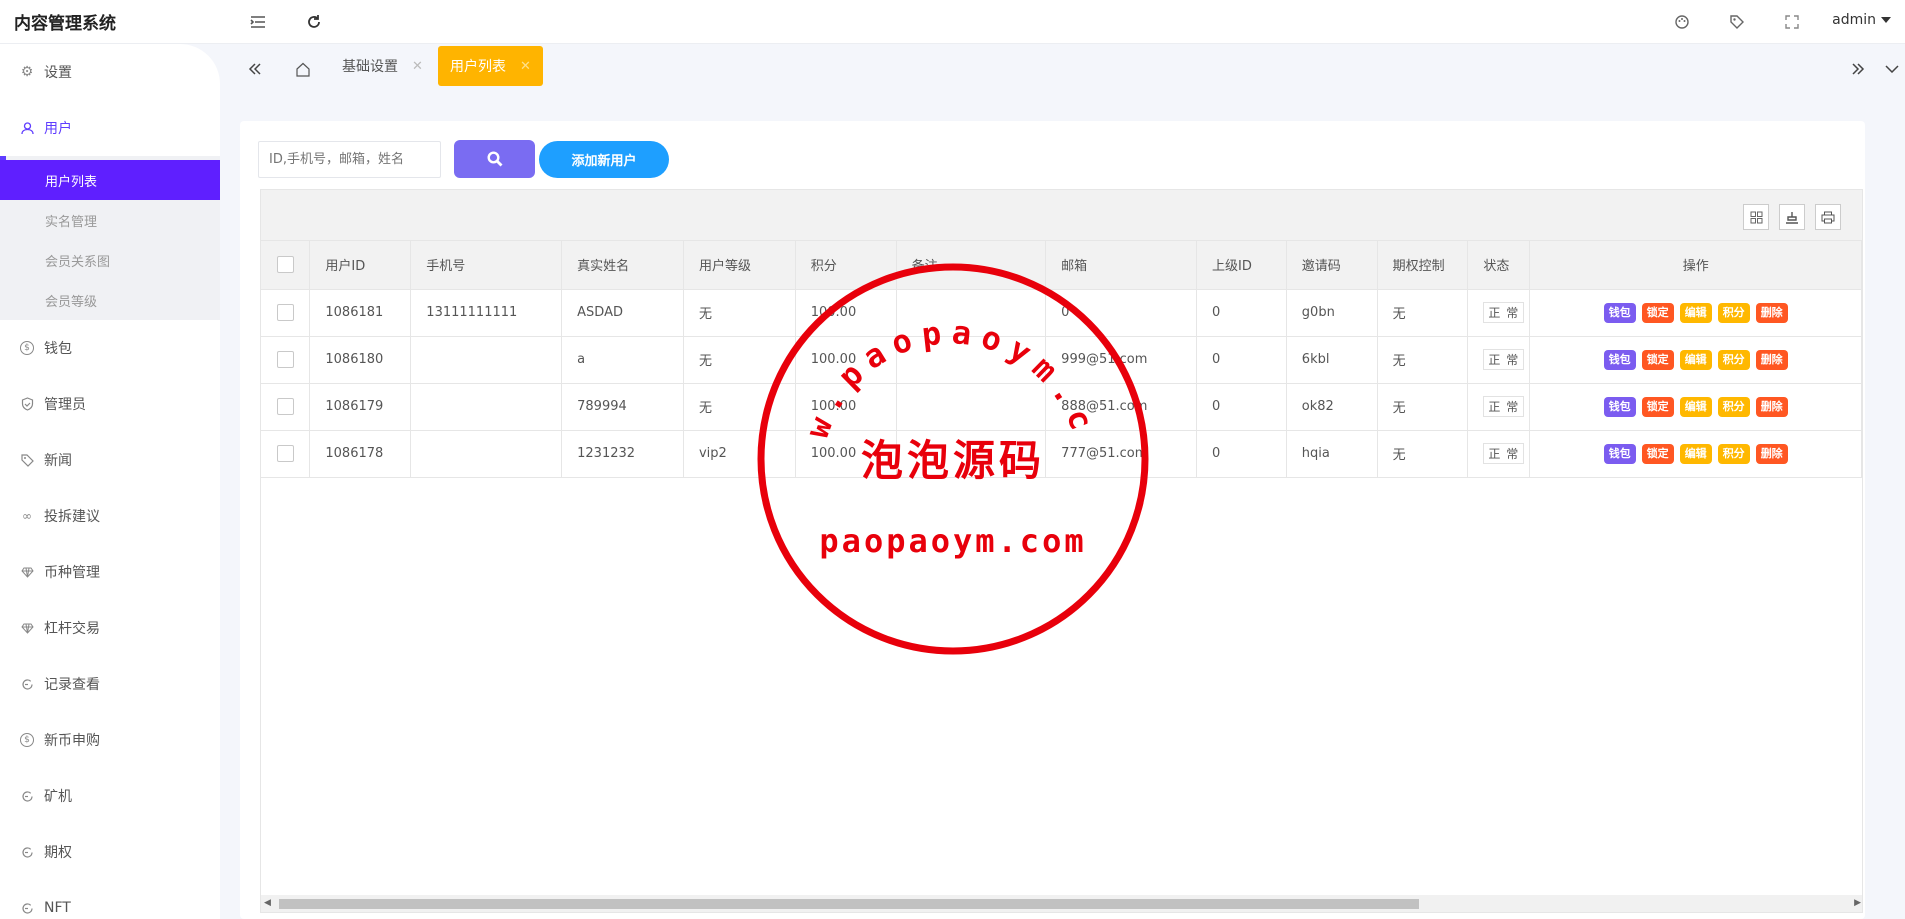 The height and width of the screenshot is (919, 1905). I want to click on chevron-down-icon, so click(1892, 69).